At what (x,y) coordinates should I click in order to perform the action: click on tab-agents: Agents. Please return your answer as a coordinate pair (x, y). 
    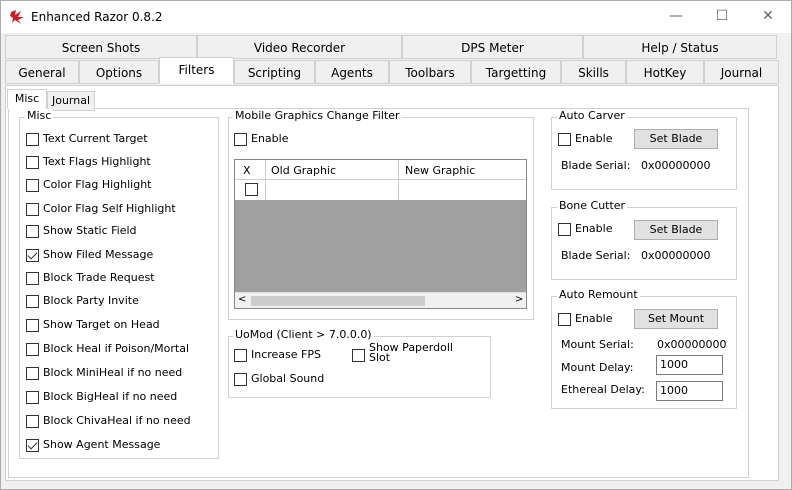
    Looking at the image, I should click on (352, 72).